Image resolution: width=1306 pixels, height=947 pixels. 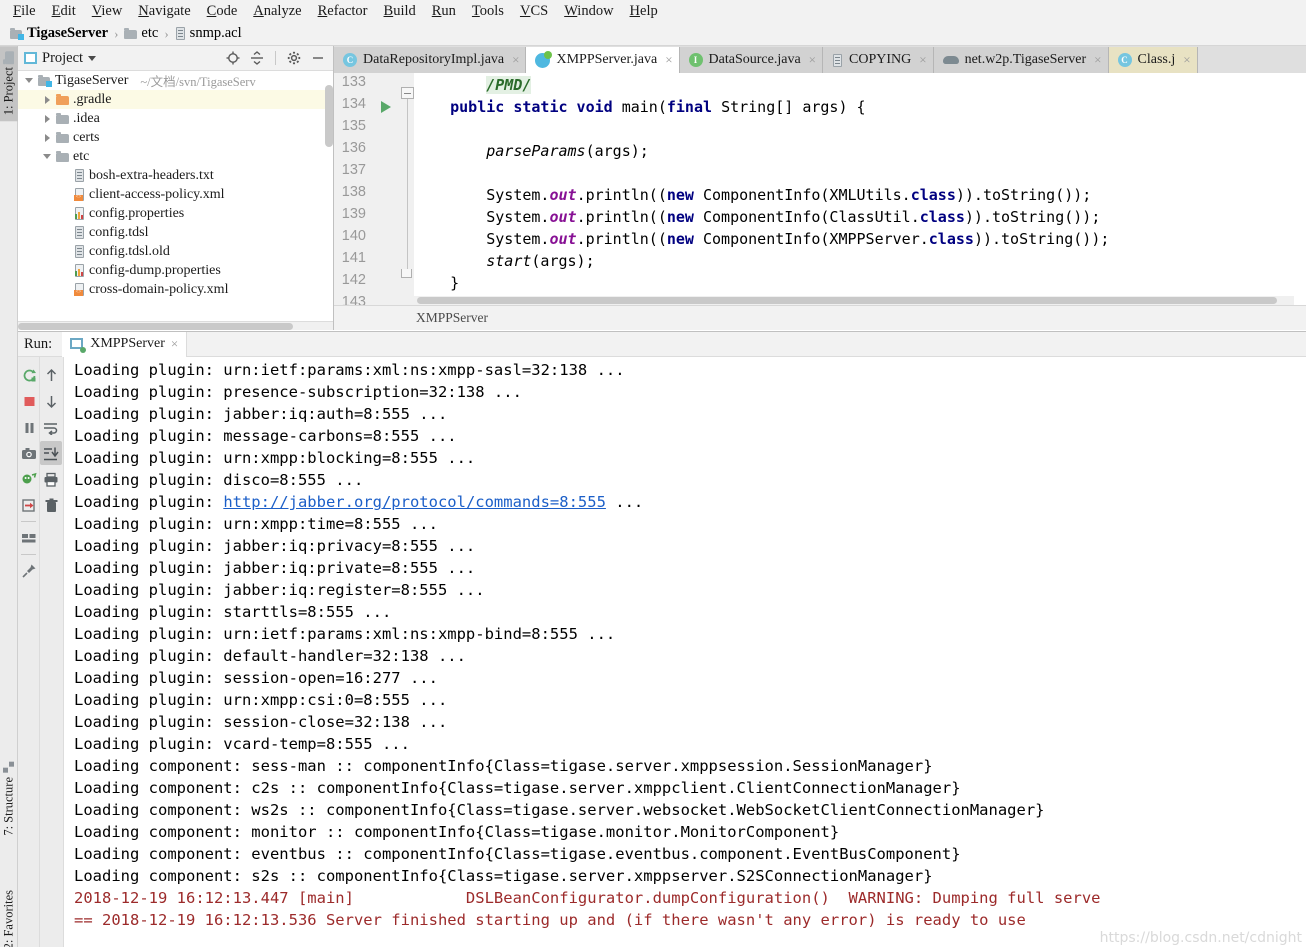 I want to click on tree-node: <> cross-domain-policy.xml, so click(x=175, y=289).